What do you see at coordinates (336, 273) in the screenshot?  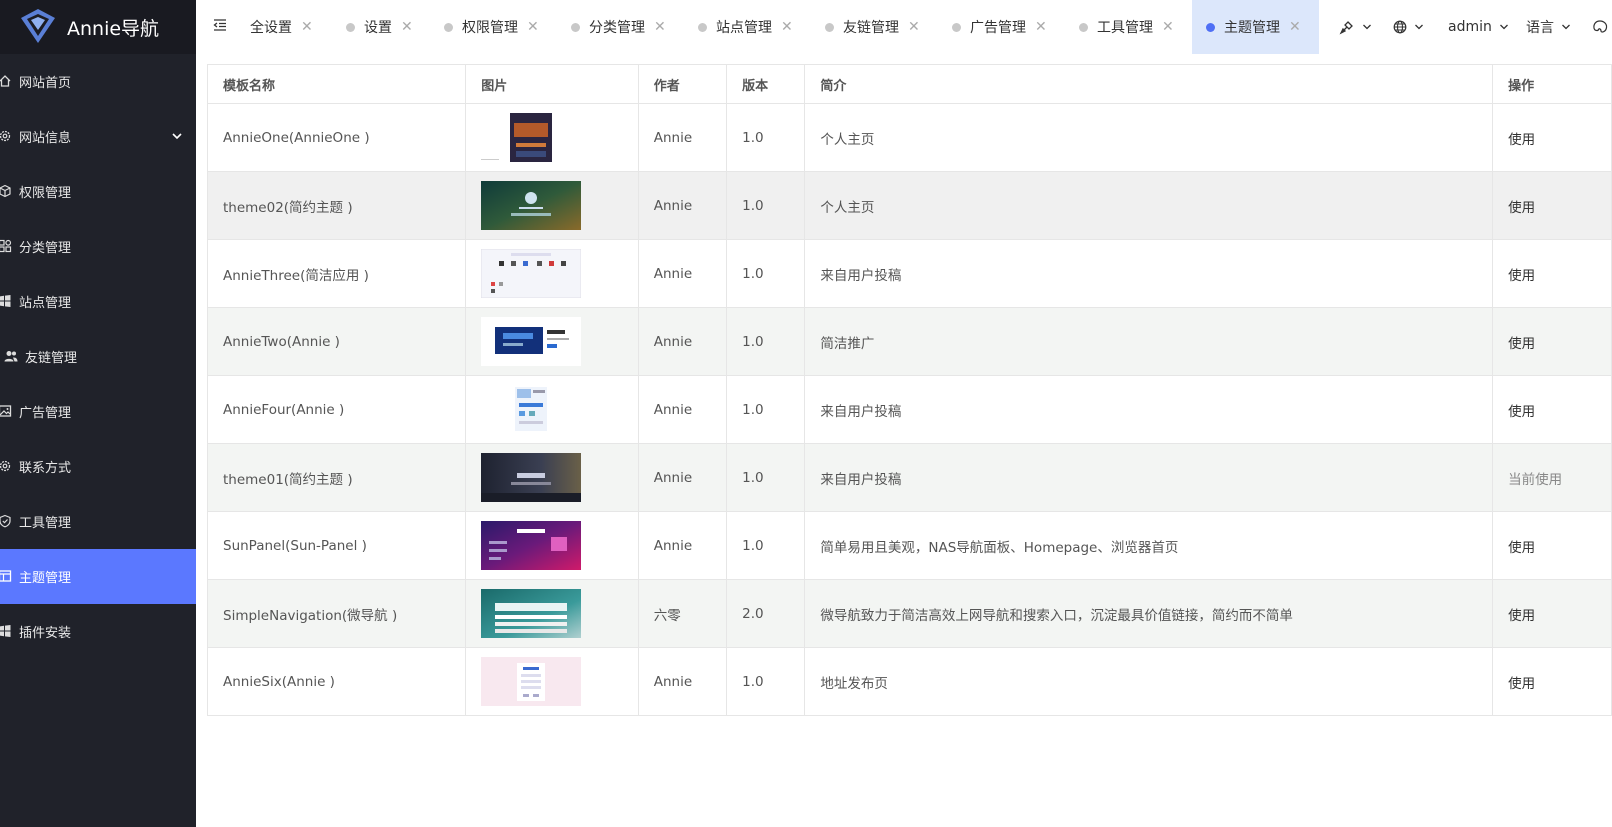 I see `theme-name: AnnieThree(简洁应用 )` at bounding box center [336, 273].